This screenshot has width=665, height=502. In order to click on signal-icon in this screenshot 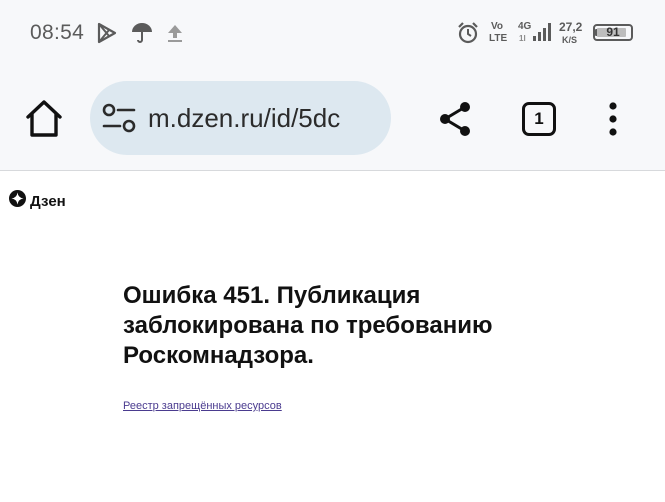, I will do `click(542, 34)`.